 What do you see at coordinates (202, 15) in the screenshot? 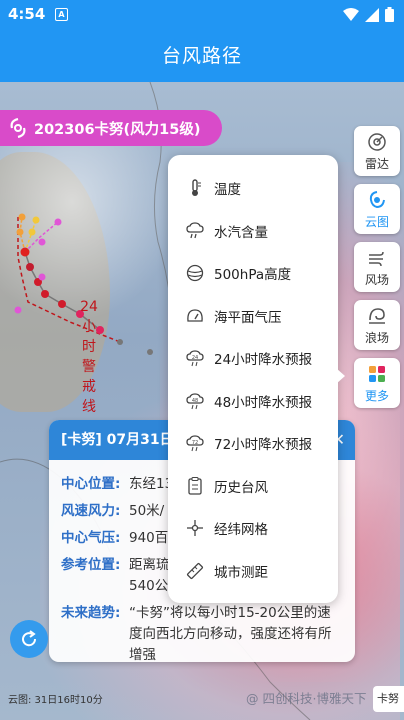
I see `status-bar: 4:54 A` at bounding box center [202, 15].